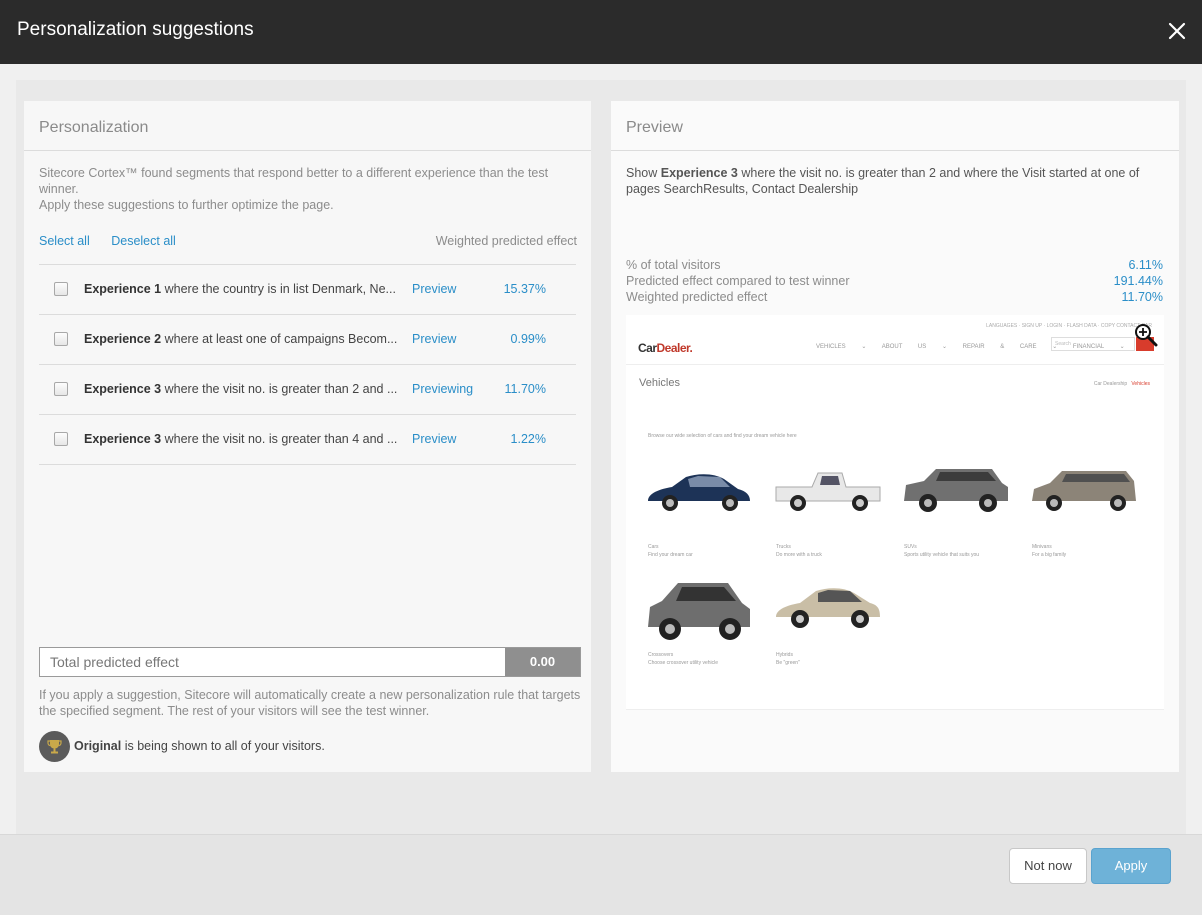 This screenshot has height=915, width=1202. I want to click on stat-value: 6.11%, so click(1145, 265).